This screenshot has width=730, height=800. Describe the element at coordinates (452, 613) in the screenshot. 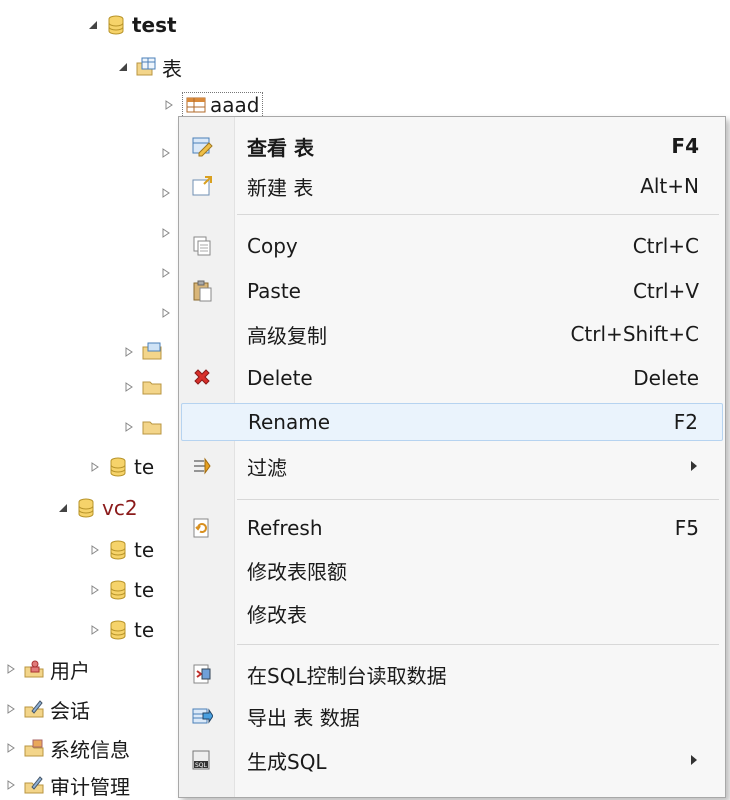

I see `menu-item-alter-table: 修改表` at that location.